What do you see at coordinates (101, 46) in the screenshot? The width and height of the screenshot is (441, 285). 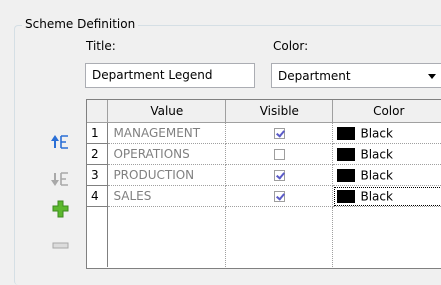 I see `title-label: Title:` at bounding box center [101, 46].